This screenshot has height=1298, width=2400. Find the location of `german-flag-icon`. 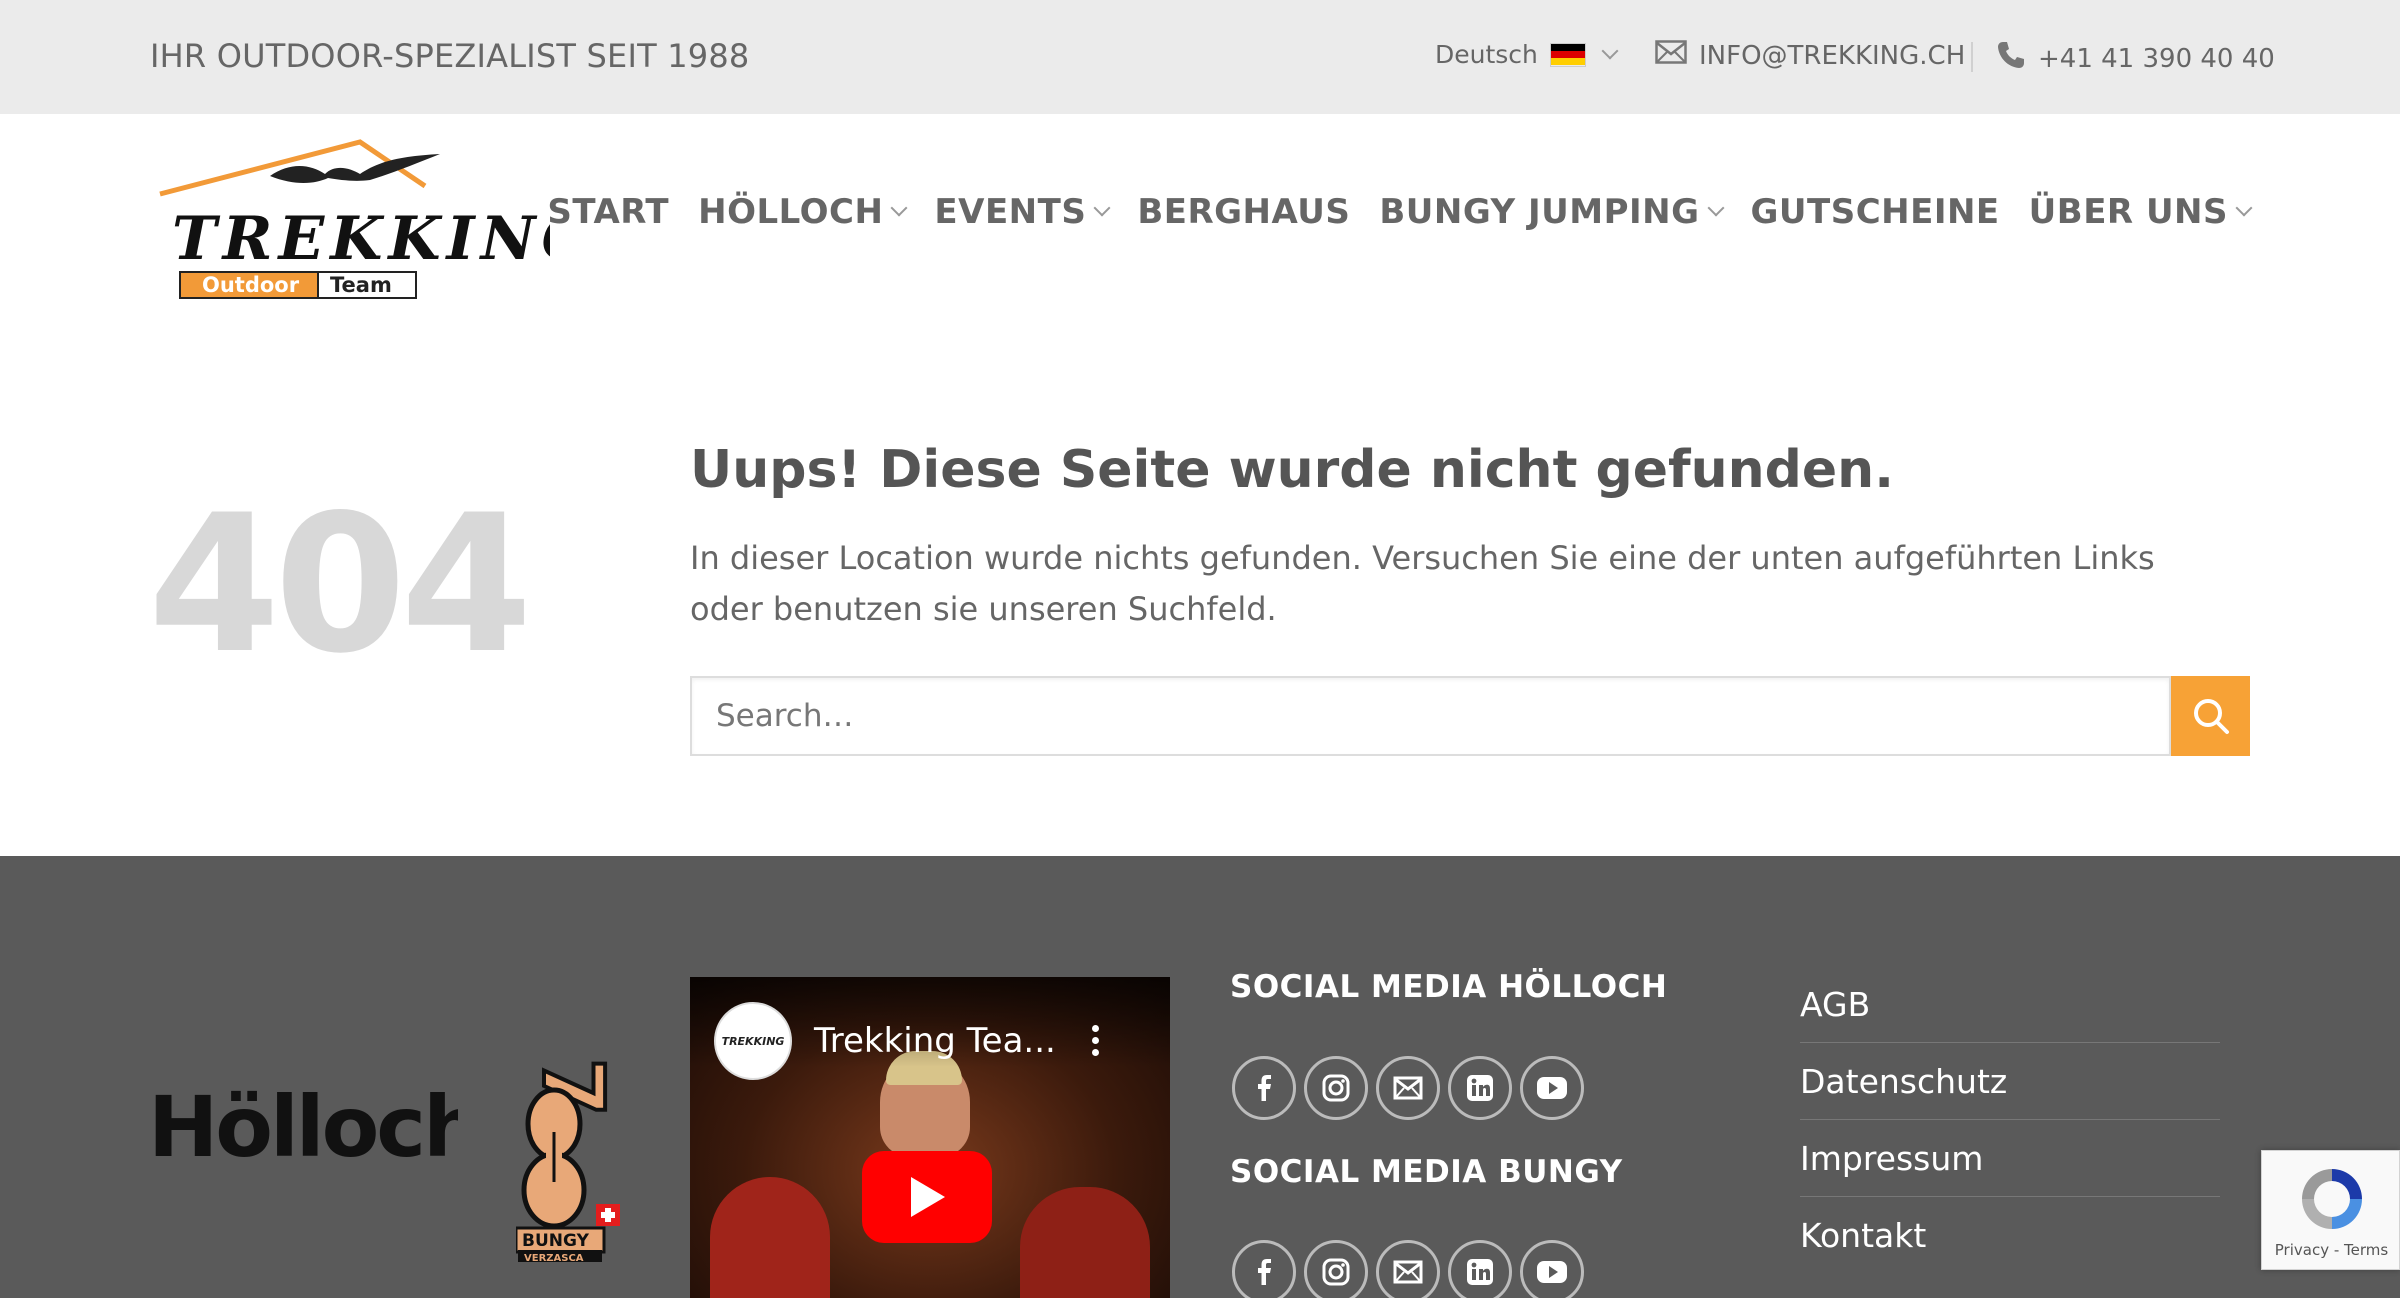

german-flag-icon is located at coordinates (1567, 54).